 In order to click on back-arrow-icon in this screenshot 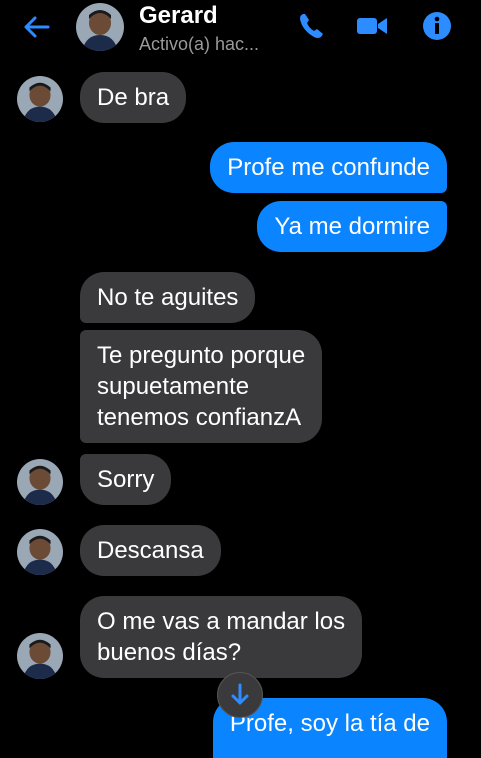, I will do `click(37, 27)`.